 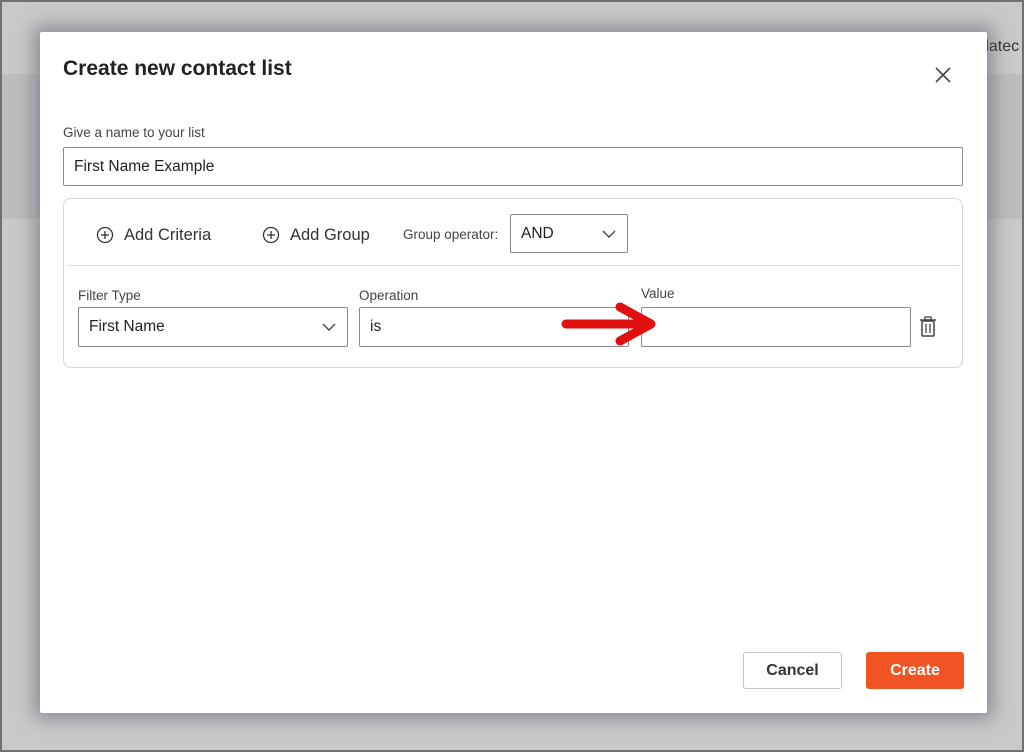 What do you see at coordinates (389, 295) in the screenshot?
I see `operation-label: Operation` at bounding box center [389, 295].